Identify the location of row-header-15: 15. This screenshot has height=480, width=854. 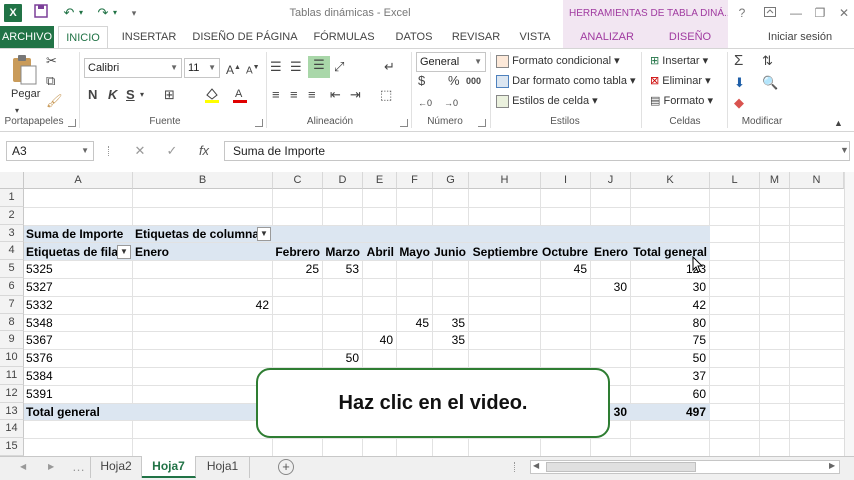
(12, 447).